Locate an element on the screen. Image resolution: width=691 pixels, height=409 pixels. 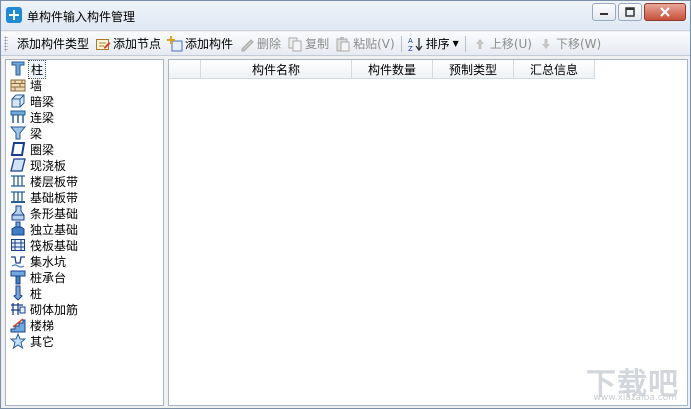
tree-item-other: 其它 is located at coordinates (84, 341).